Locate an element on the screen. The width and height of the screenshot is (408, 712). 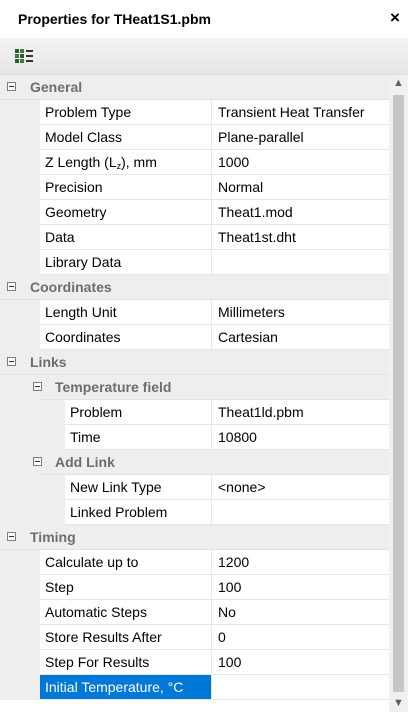
property-value: <none> is located at coordinates (300, 487).